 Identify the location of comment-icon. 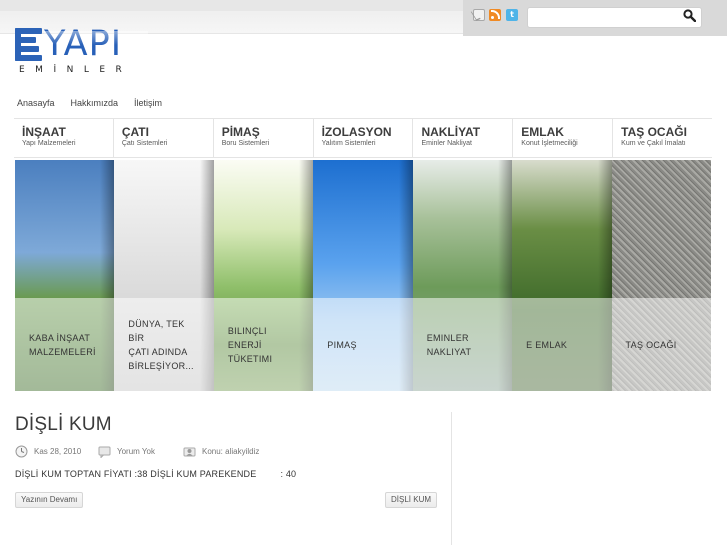
(104, 452).